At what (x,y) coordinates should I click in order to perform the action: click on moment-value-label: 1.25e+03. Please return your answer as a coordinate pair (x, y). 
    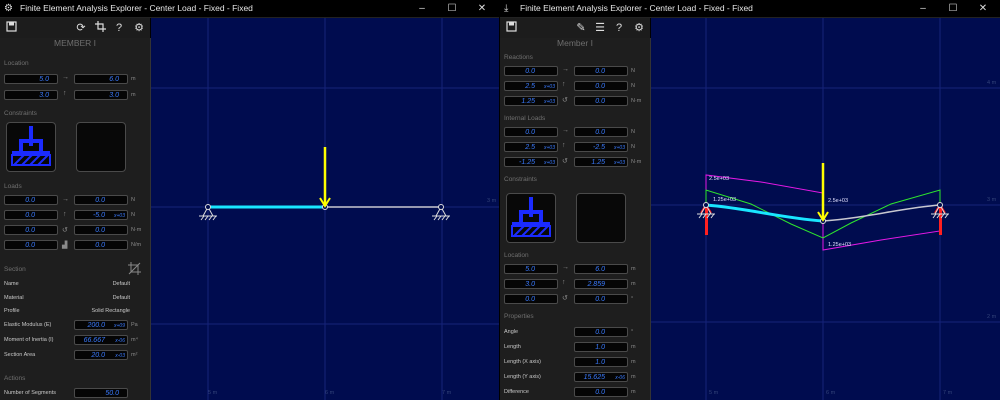
    Looking at the image, I should click on (840, 245).